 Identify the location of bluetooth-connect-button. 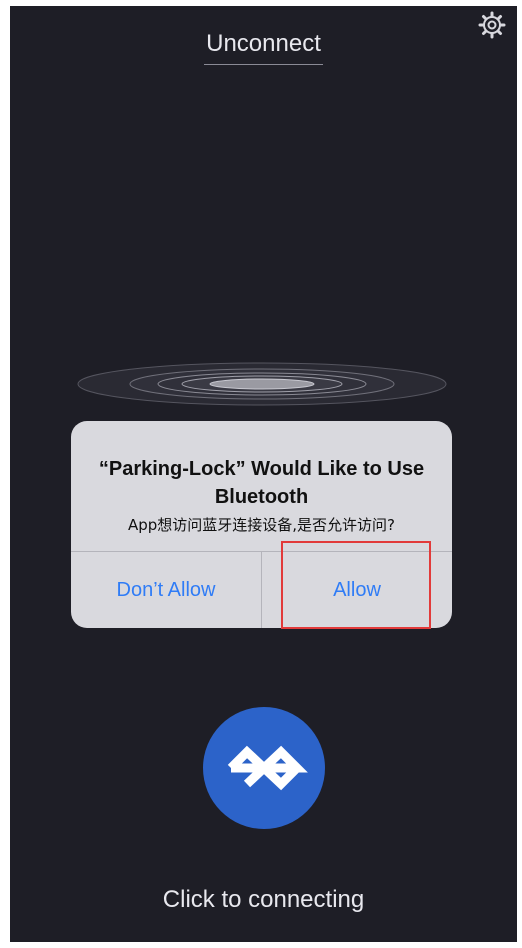
(264, 768).